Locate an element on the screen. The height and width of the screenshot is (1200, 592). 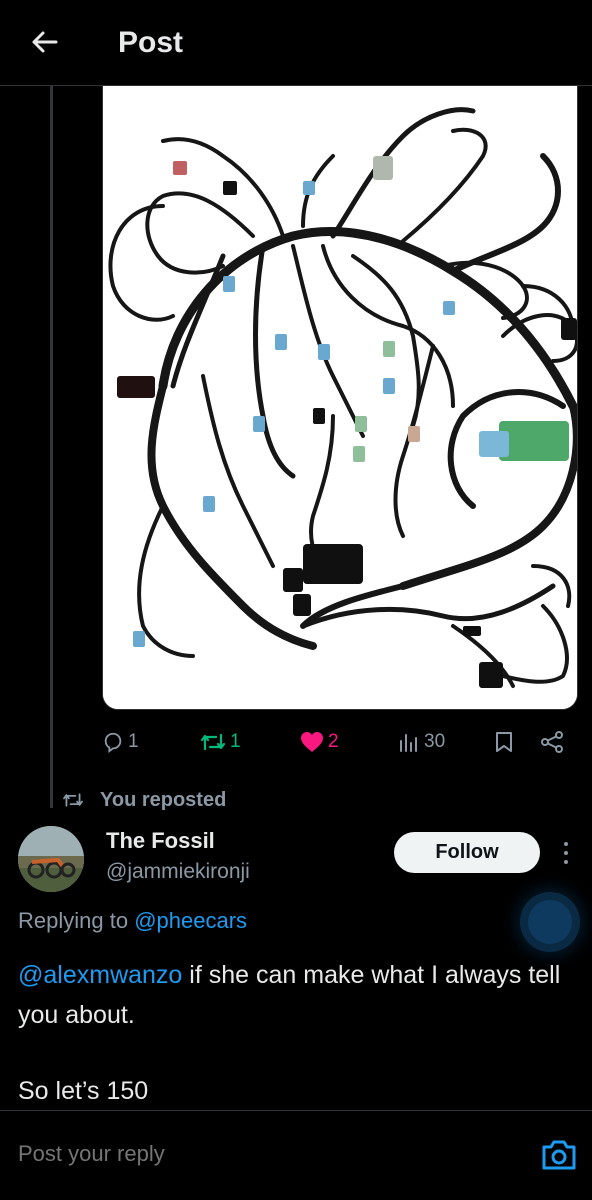
heart-icon is located at coordinates (312, 742).